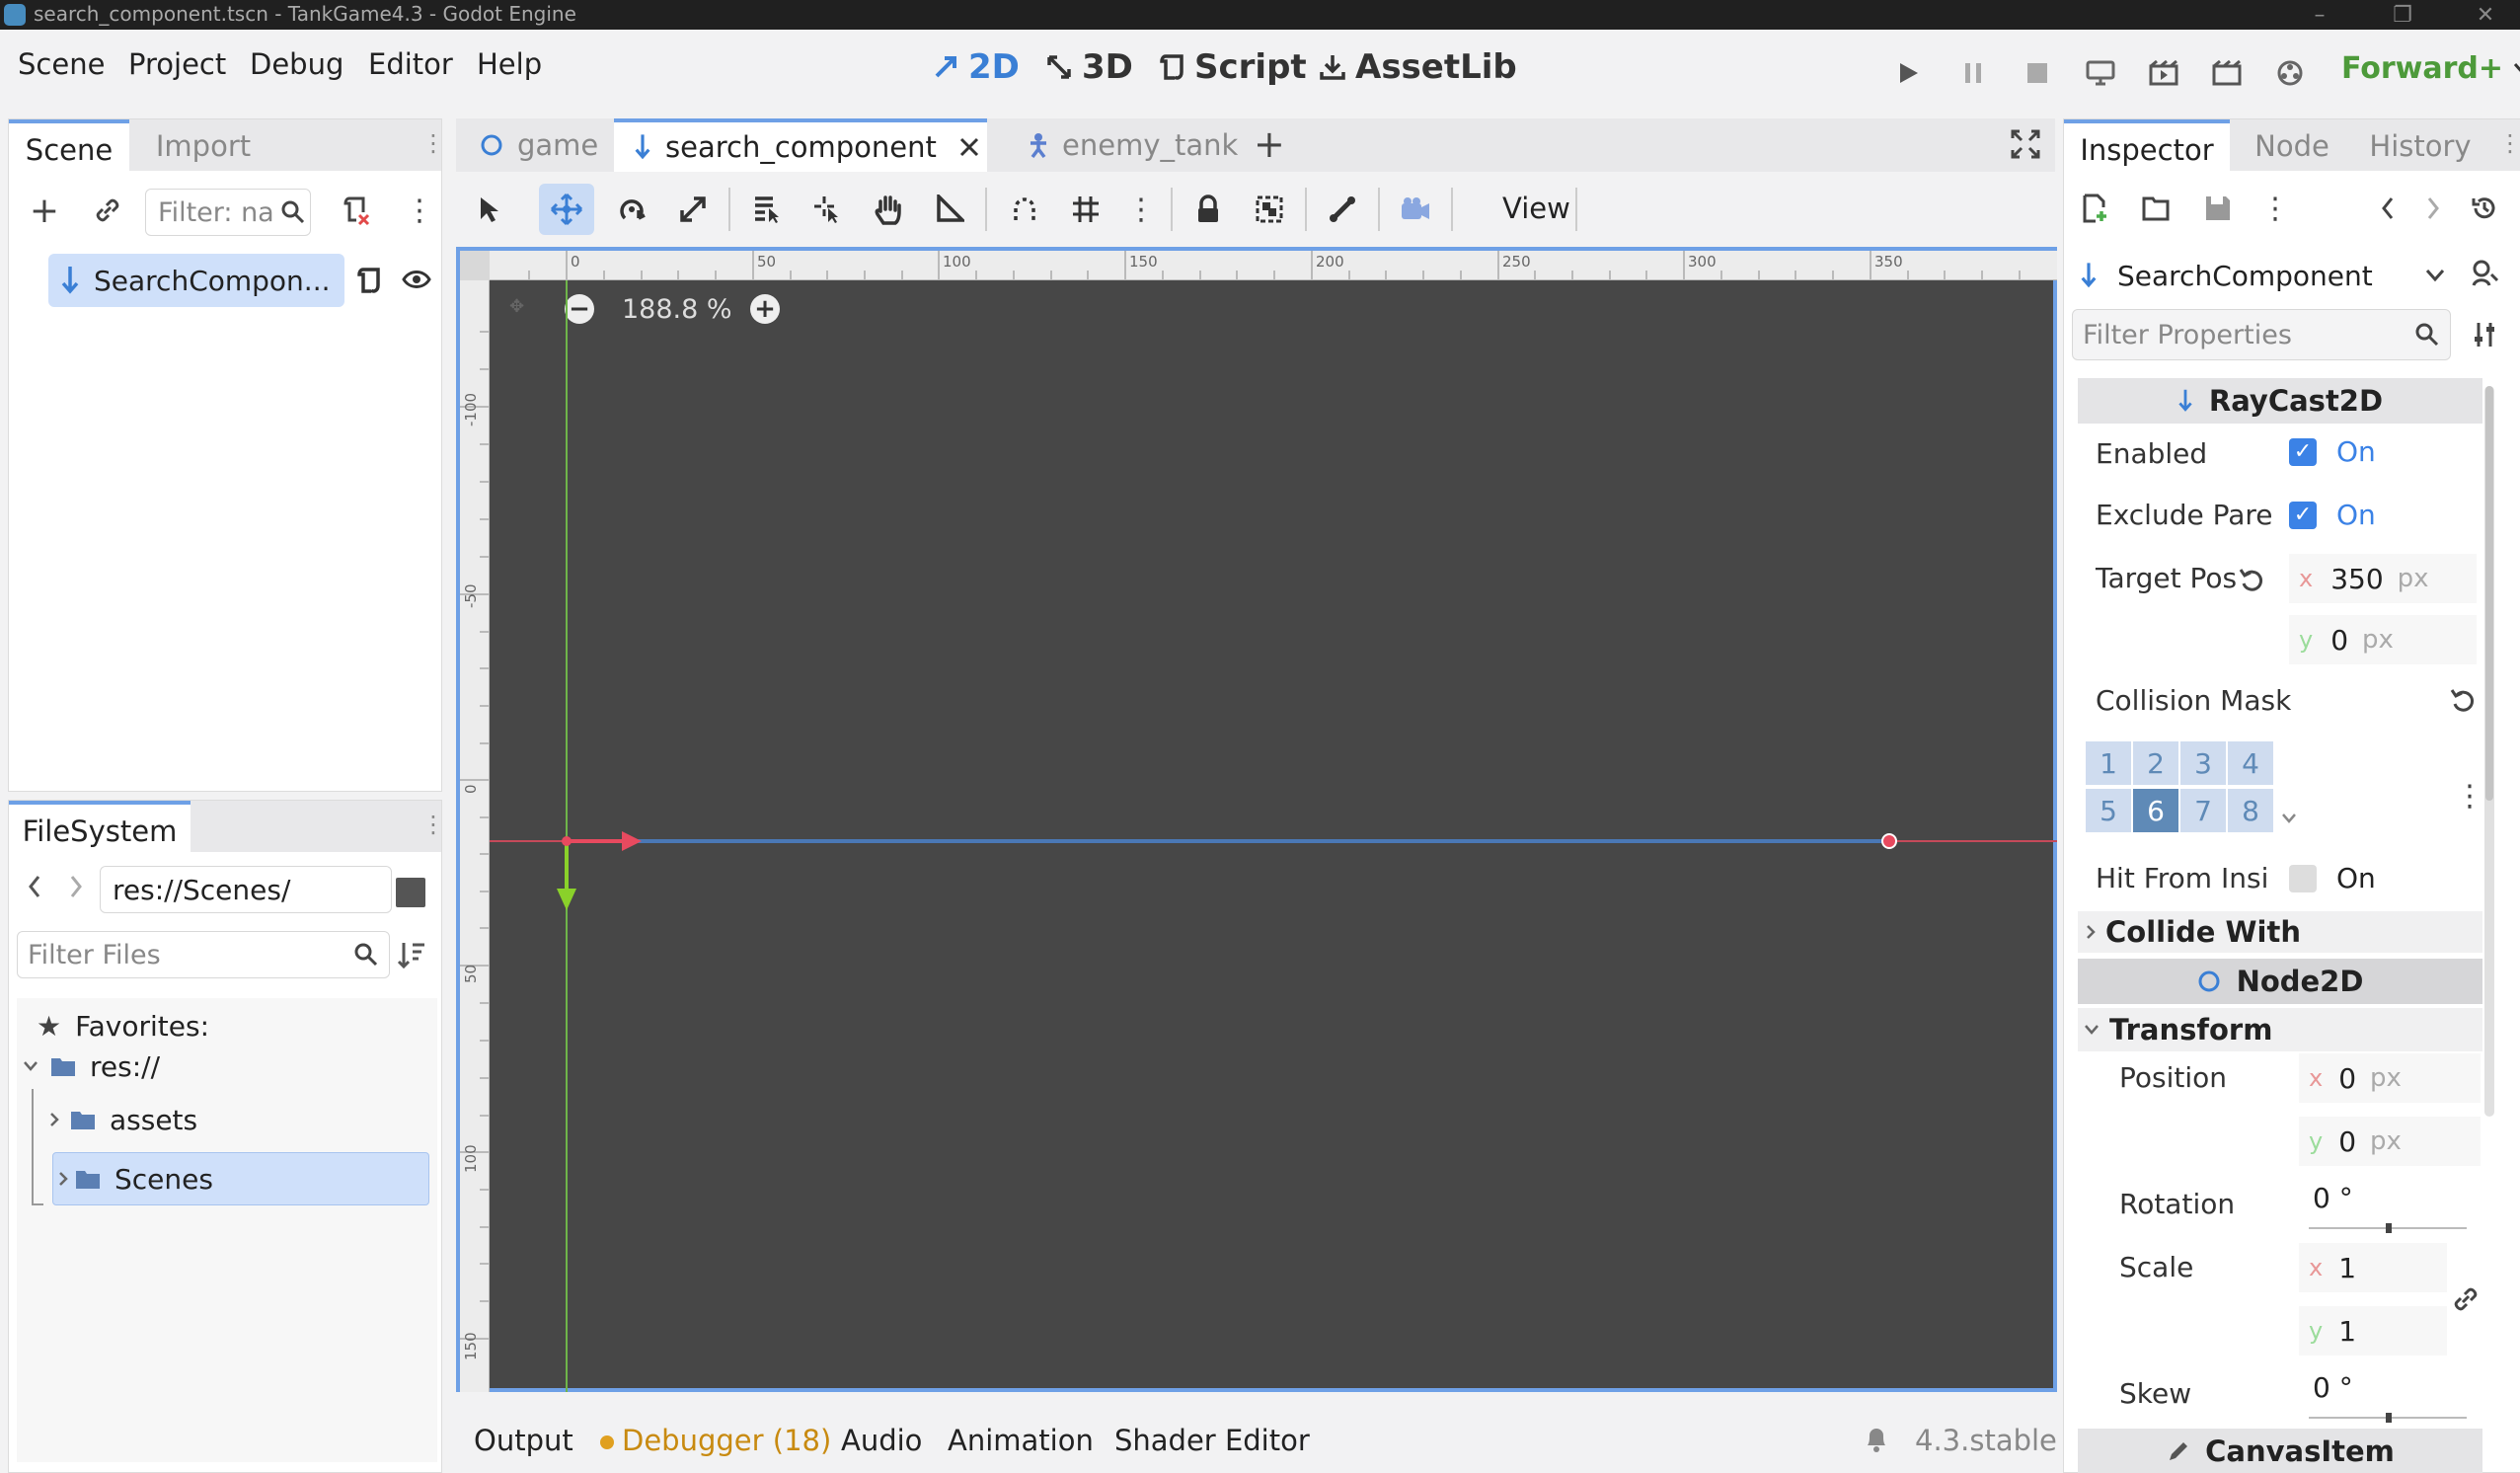 Image resolution: width=2520 pixels, height=1473 pixels. Describe the element at coordinates (693, 210) in the screenshot. I see `scale-mode-icon` at that location.